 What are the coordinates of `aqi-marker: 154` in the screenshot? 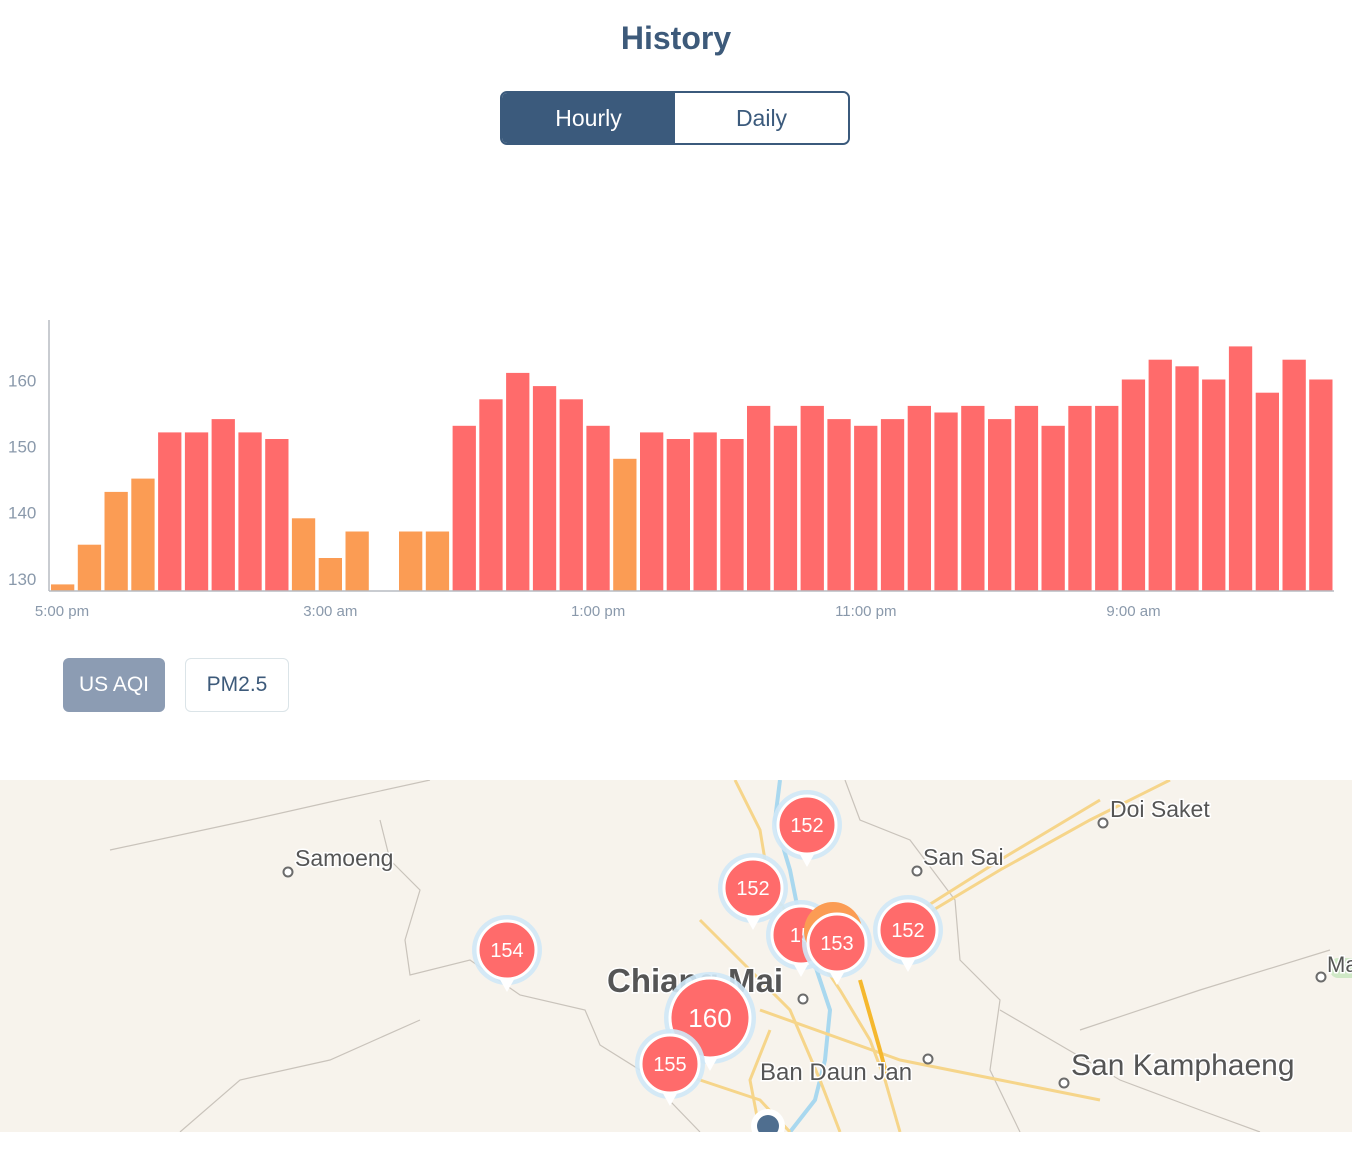 It's located at (507, 953).